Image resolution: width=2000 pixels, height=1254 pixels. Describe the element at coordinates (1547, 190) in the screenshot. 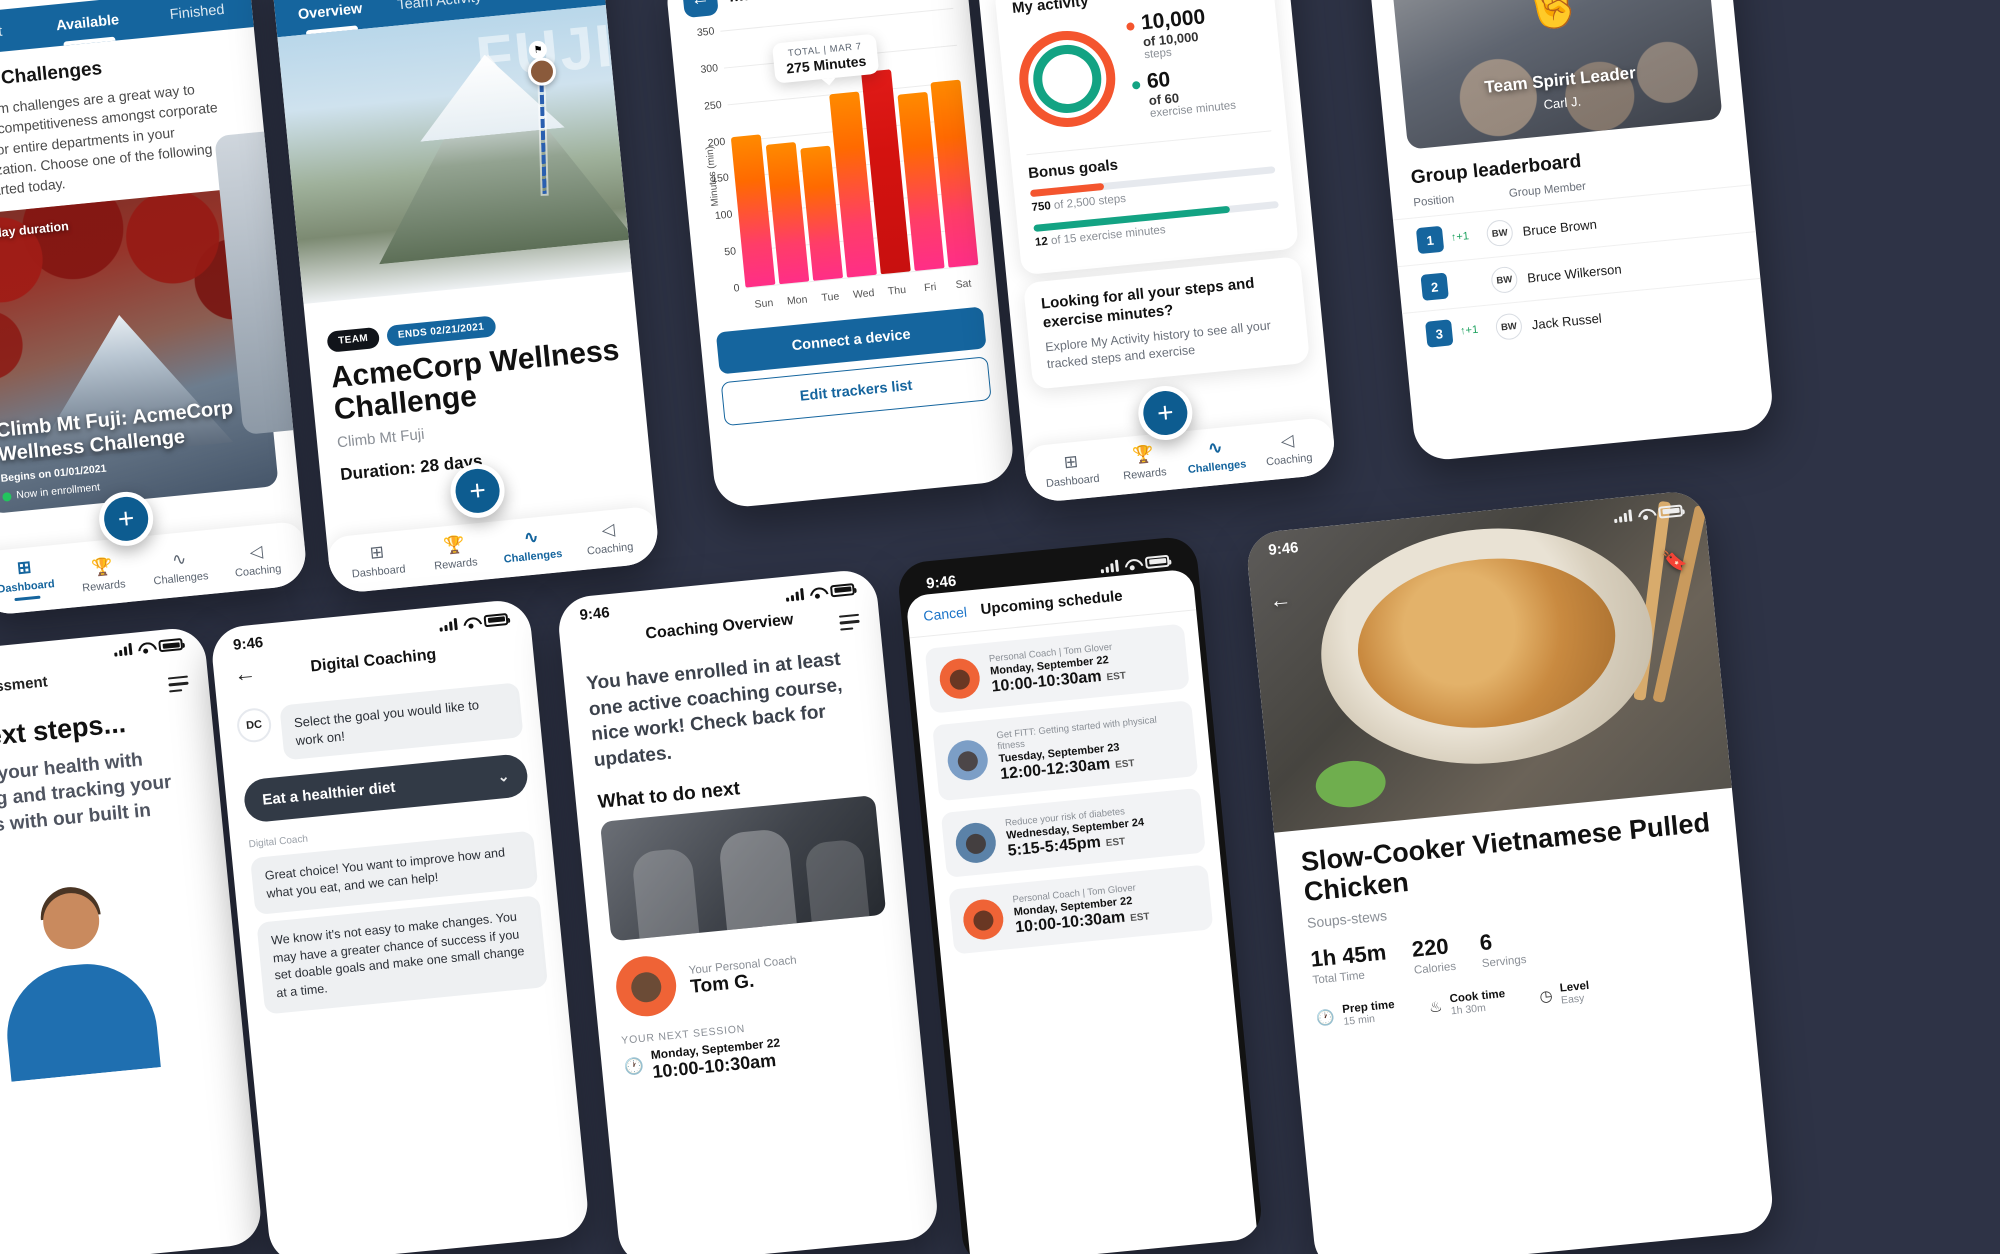

I see `column-group-member: Group Member` at that location.